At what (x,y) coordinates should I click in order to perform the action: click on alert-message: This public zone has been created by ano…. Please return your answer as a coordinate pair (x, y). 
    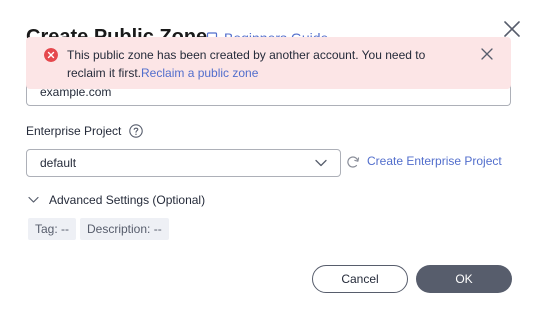
    Looking at the image, I should click on (259, 64).